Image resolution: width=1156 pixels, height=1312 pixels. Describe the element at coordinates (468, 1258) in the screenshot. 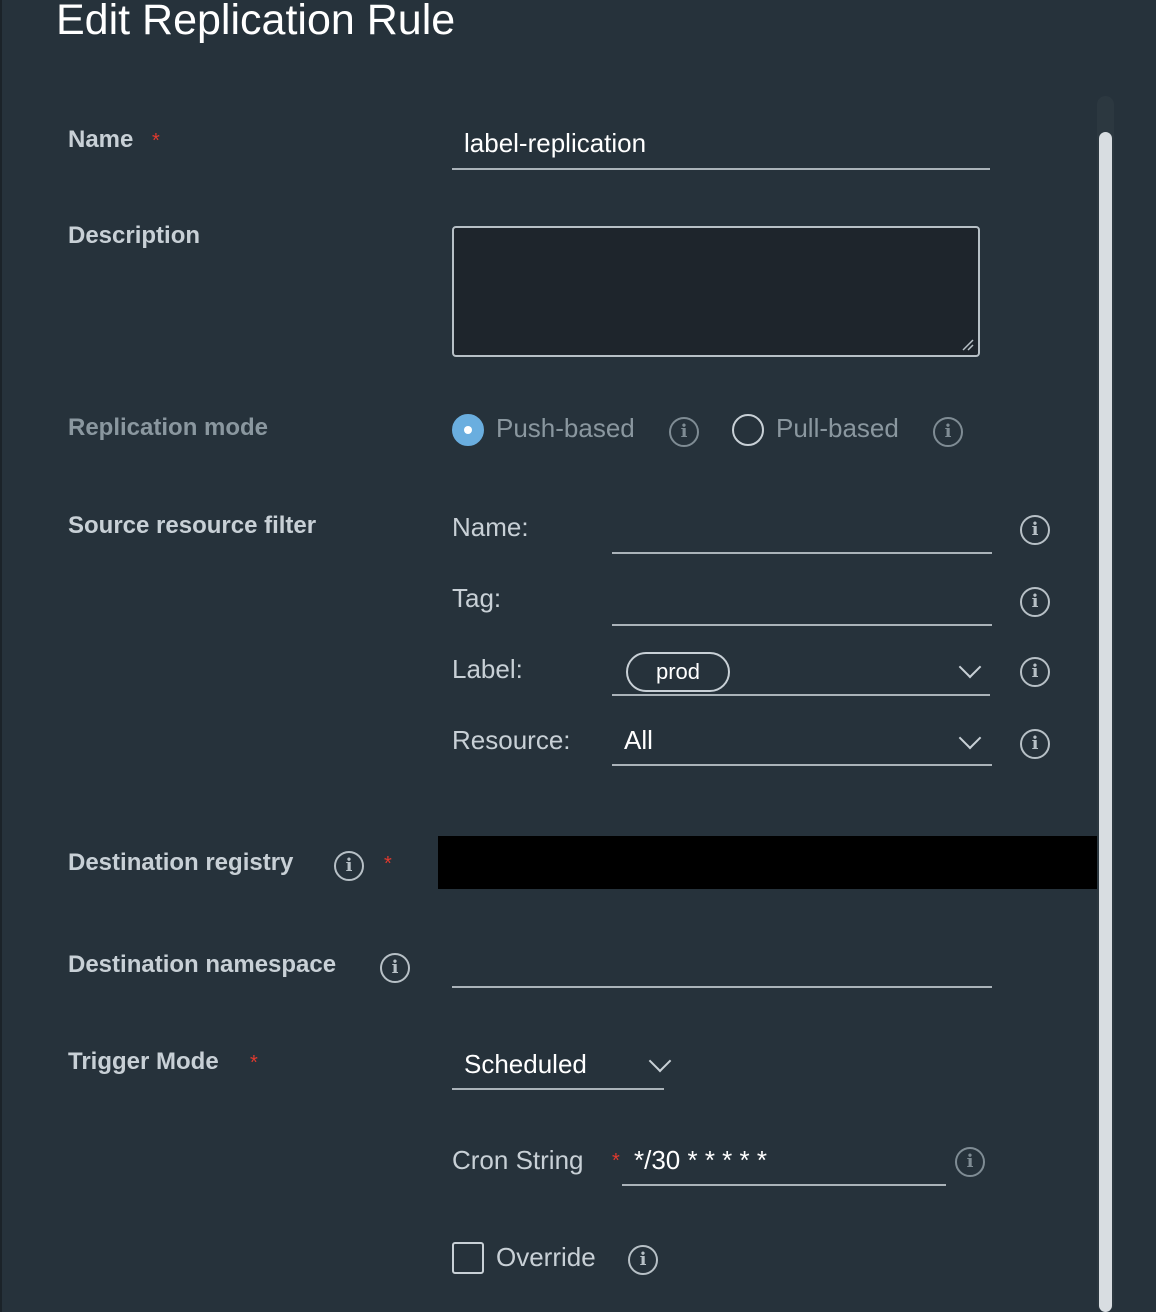

I see `override-checkbox` at that location.